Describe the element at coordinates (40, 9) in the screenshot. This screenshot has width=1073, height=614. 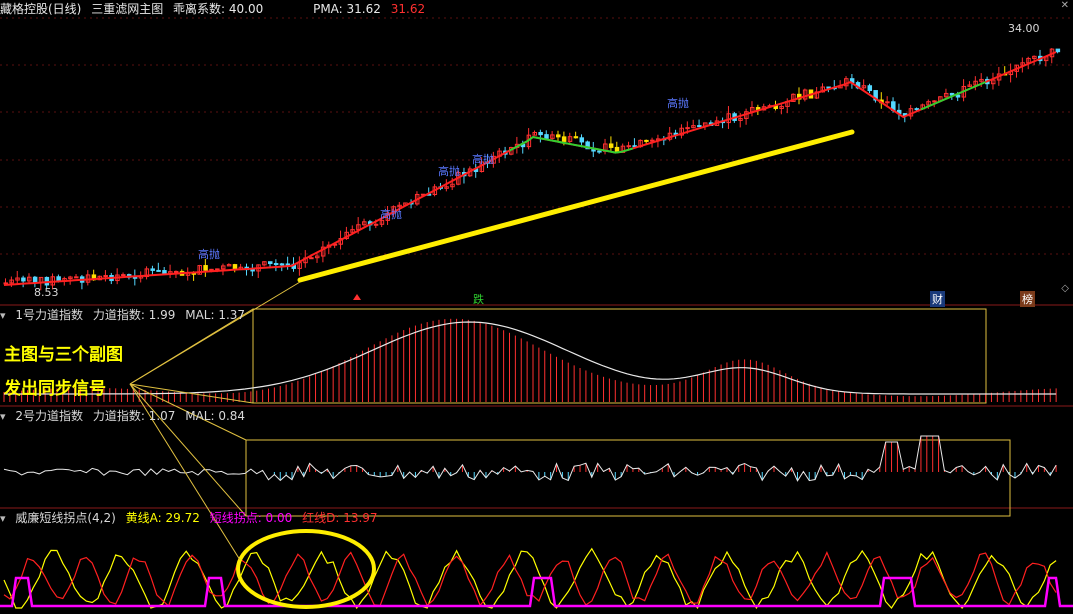
I see `stock-title: 藏格控股(日线)` at that location.